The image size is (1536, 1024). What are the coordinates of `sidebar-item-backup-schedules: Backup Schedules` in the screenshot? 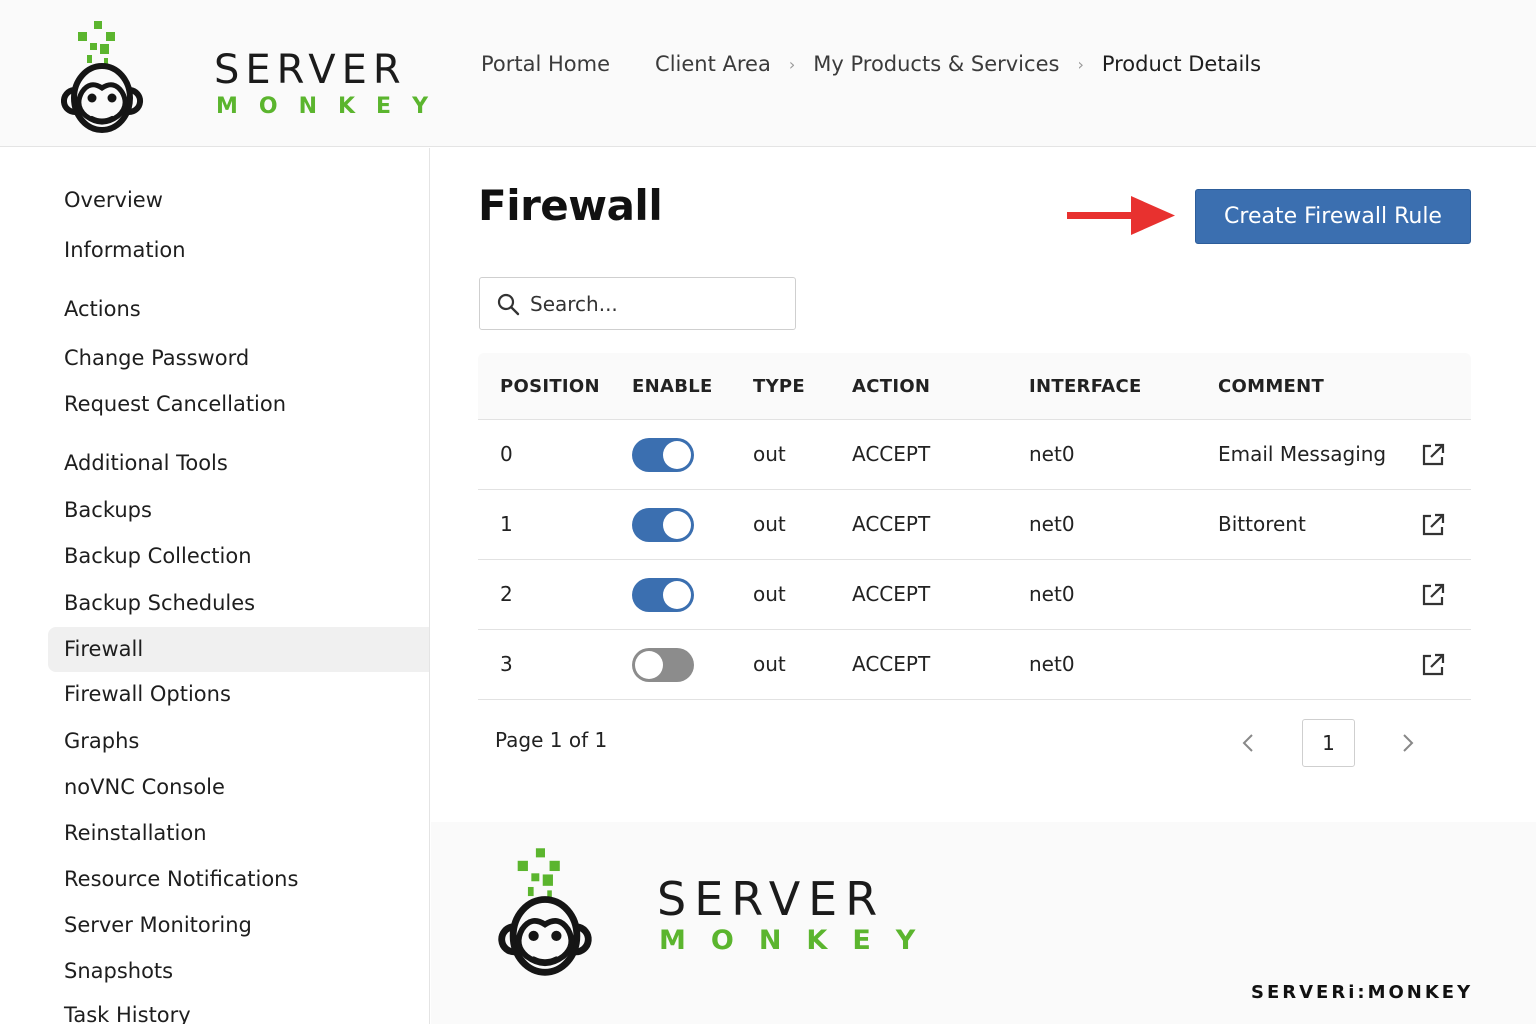 It's located at (238, 603).